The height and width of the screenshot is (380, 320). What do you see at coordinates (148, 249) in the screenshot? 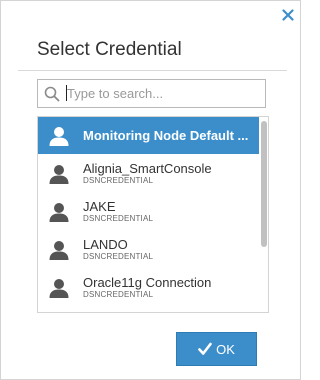
I see `list-item: LANDO DSNCREDENTIAL` at bounding box center [148, 249].